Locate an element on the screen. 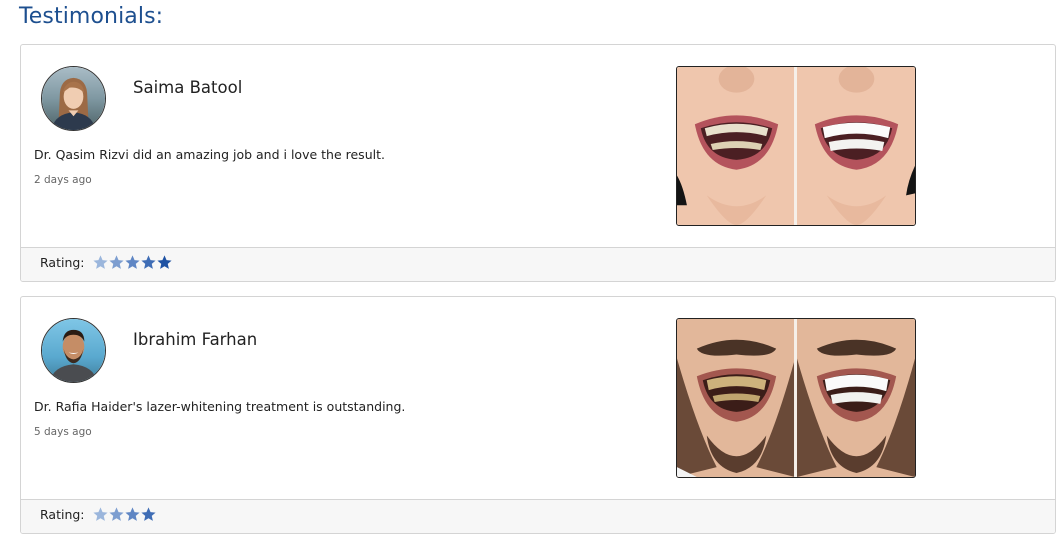 The height and width of the screenshot is (536, 1058). review-timestamp: 2 days ago is located at coordinates (63, 180).